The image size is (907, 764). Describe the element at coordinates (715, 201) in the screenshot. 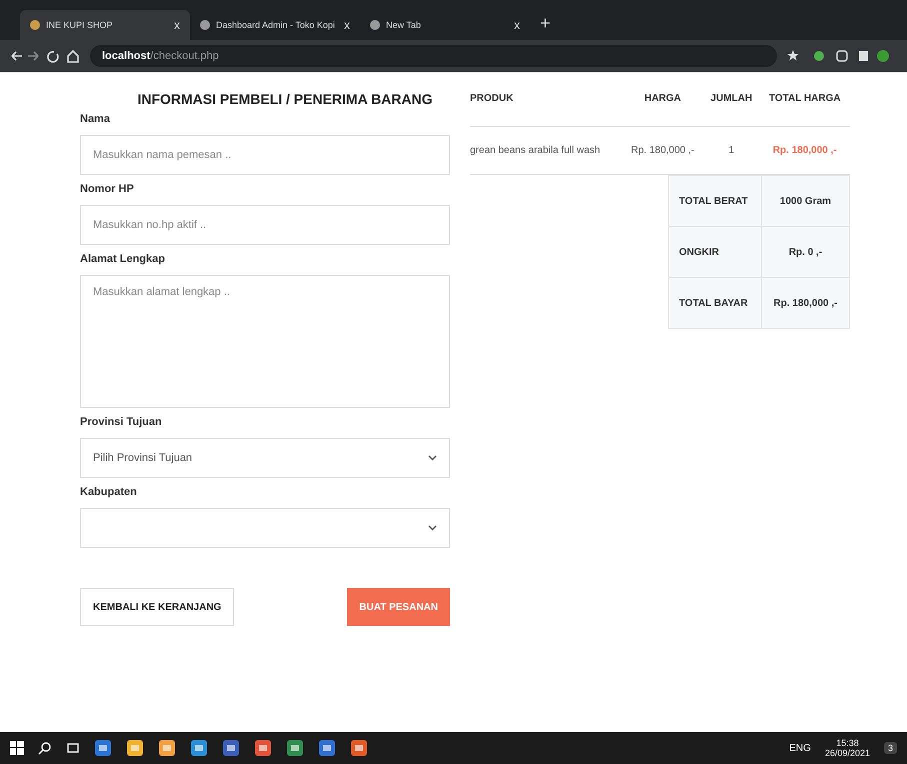

I see `summary-label: TOTAL BERAT` at that location.